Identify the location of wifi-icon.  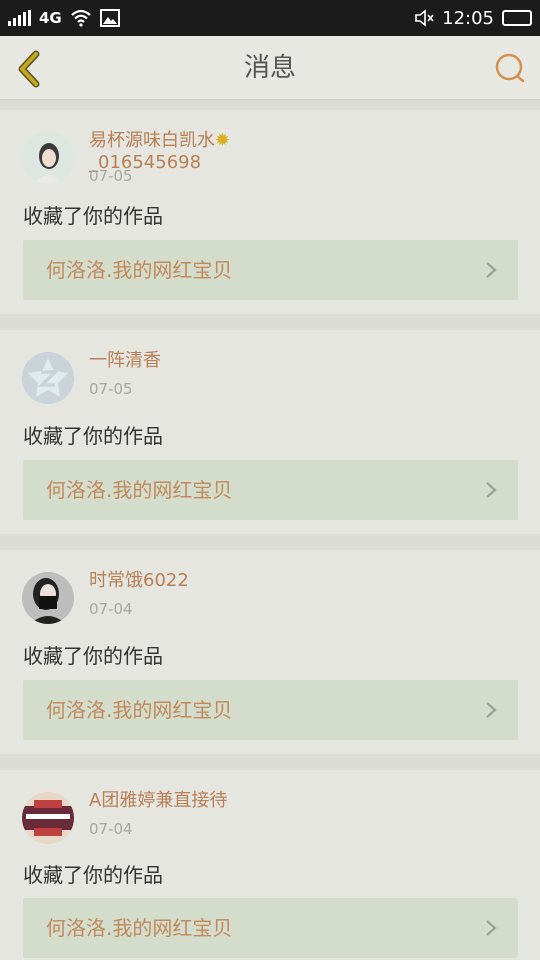
(81, 18).